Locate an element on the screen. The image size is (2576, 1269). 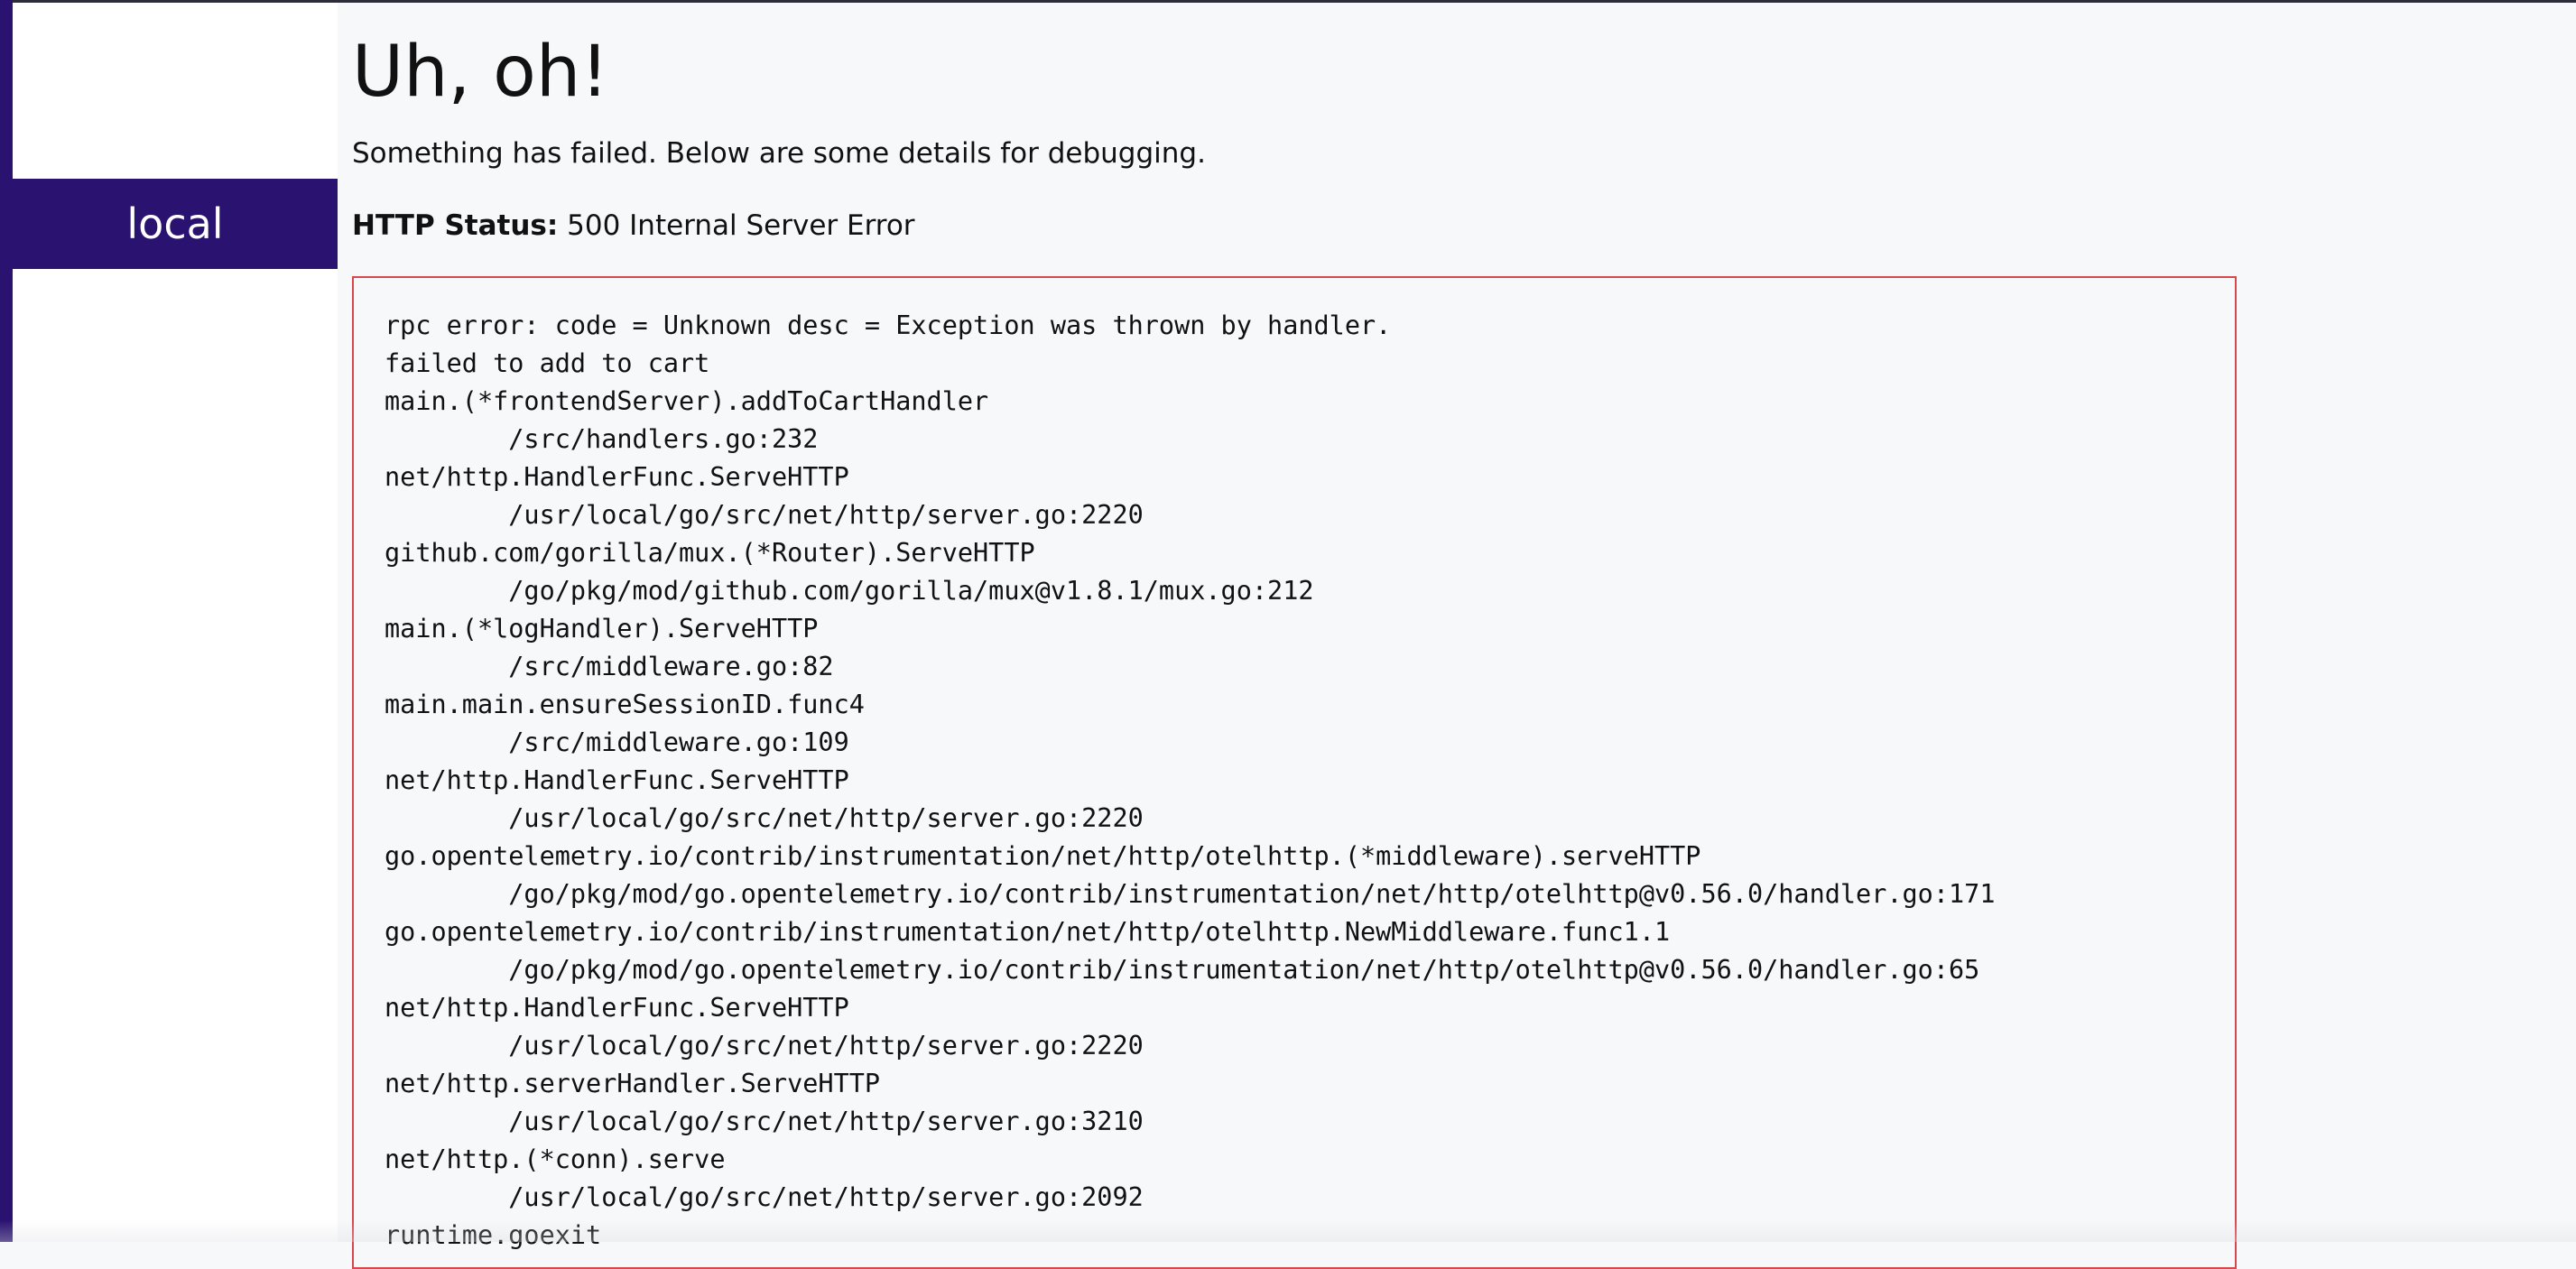
top-border is located at coordinates (1288, 1).